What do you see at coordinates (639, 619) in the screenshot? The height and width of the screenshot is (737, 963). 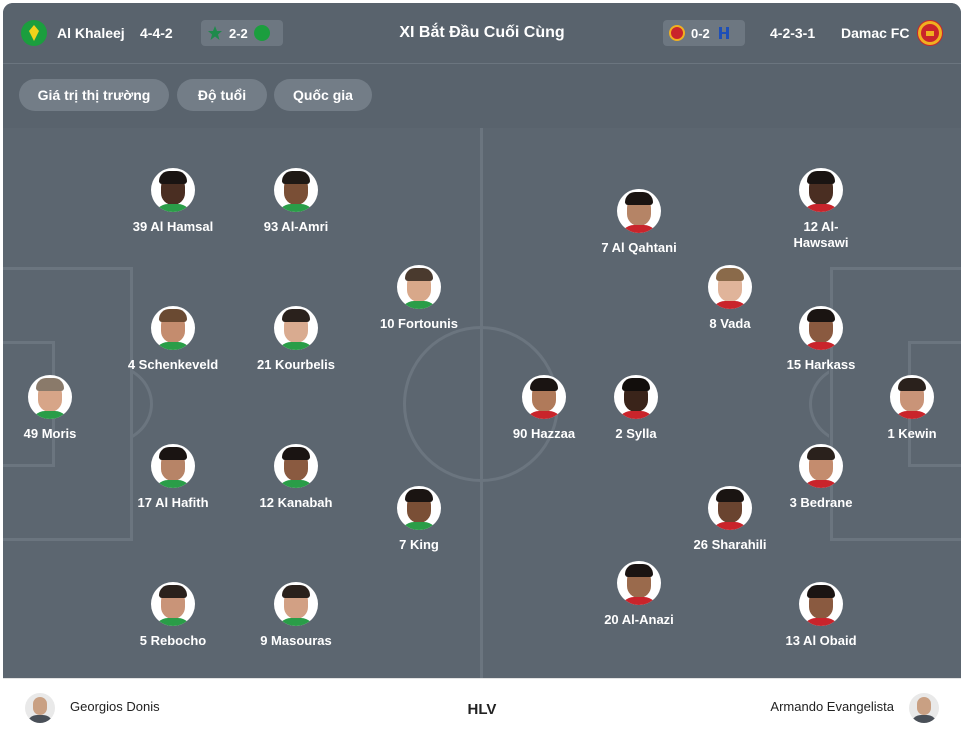 I see `player-name: 20 Al-Anazi` at bounding box center [639, 619].